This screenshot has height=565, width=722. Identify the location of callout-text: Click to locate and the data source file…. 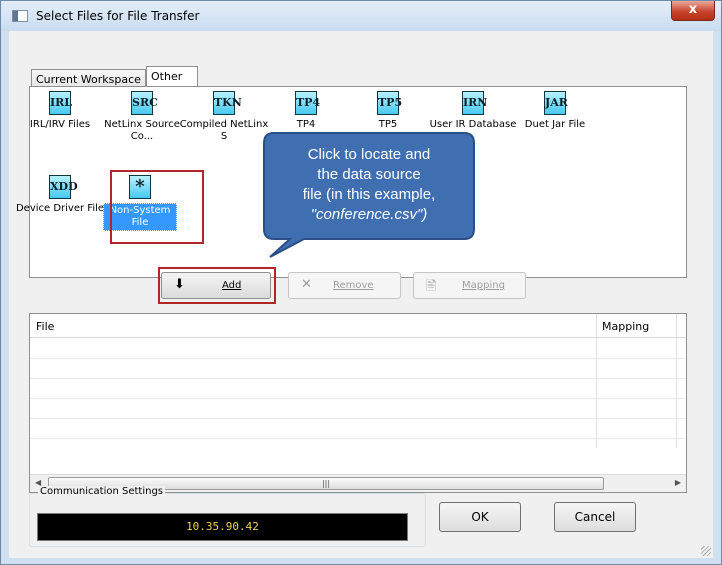
(369, 185).